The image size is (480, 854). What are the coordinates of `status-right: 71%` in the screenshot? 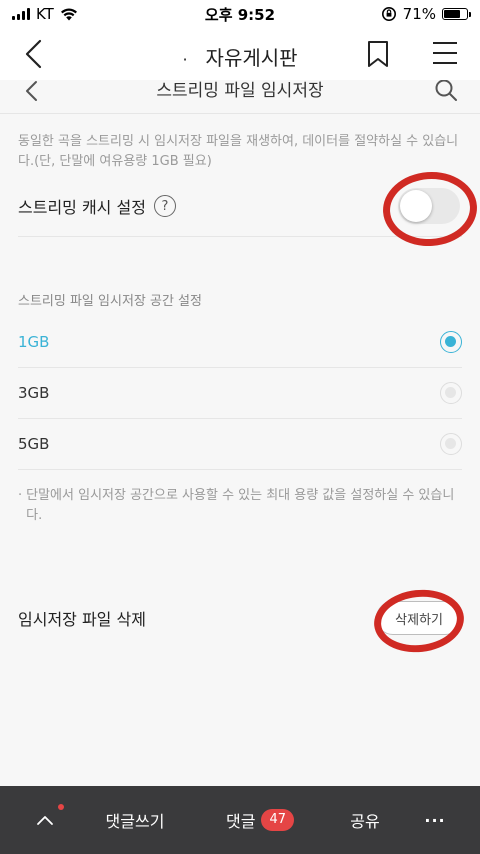 It's located at (426, 14).